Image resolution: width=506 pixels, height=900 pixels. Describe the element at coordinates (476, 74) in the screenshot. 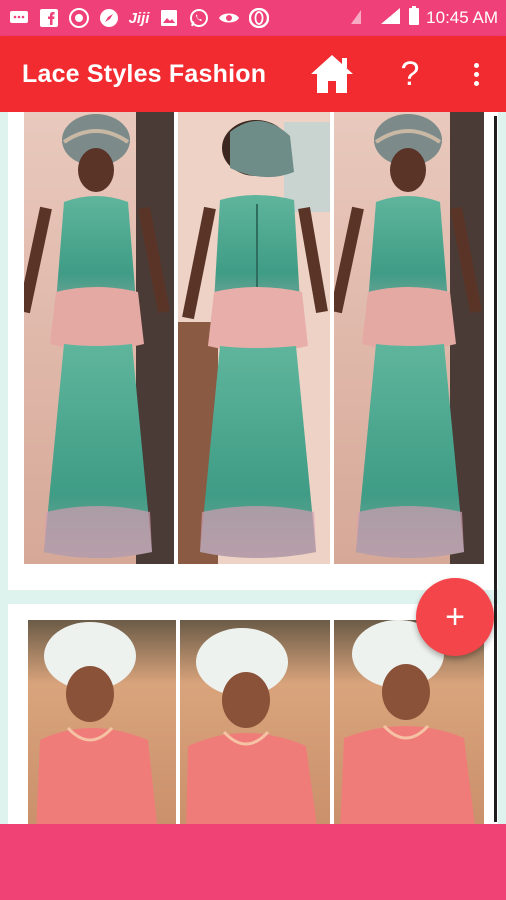

I see `more-options-button` at that location.